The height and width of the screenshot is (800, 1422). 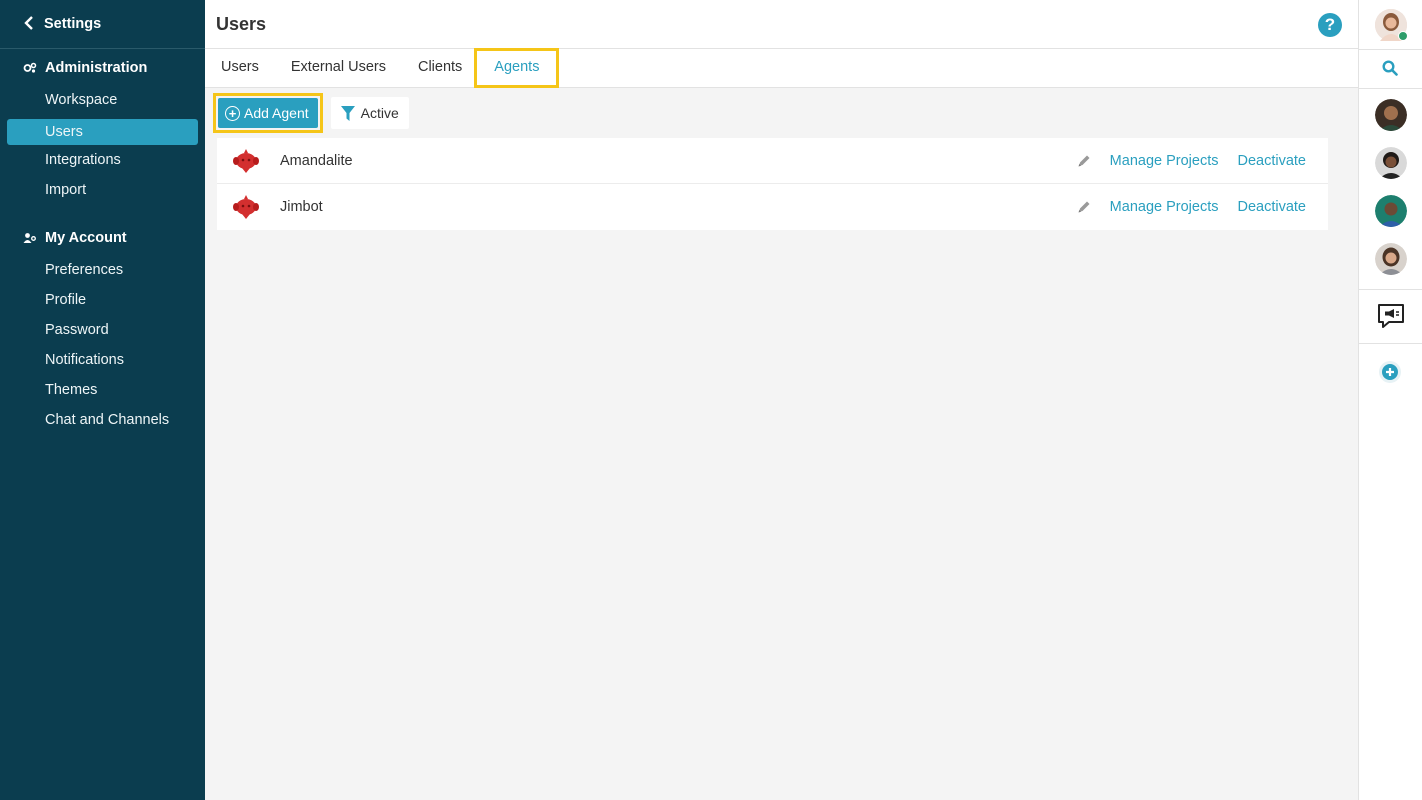 What do you see at coordinates (772, 207) in the screenshot?
I see `list-item: Jimbot Manage Projects Deactivate` at bounding box center [772, 207].